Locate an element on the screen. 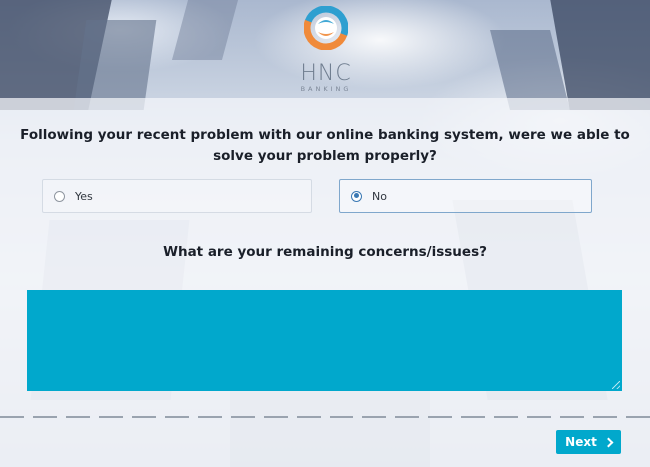 This screenshot has width=650, height=467. question-2-text: What are your remaining concerns/issues? is located at coordinates (325, 252).